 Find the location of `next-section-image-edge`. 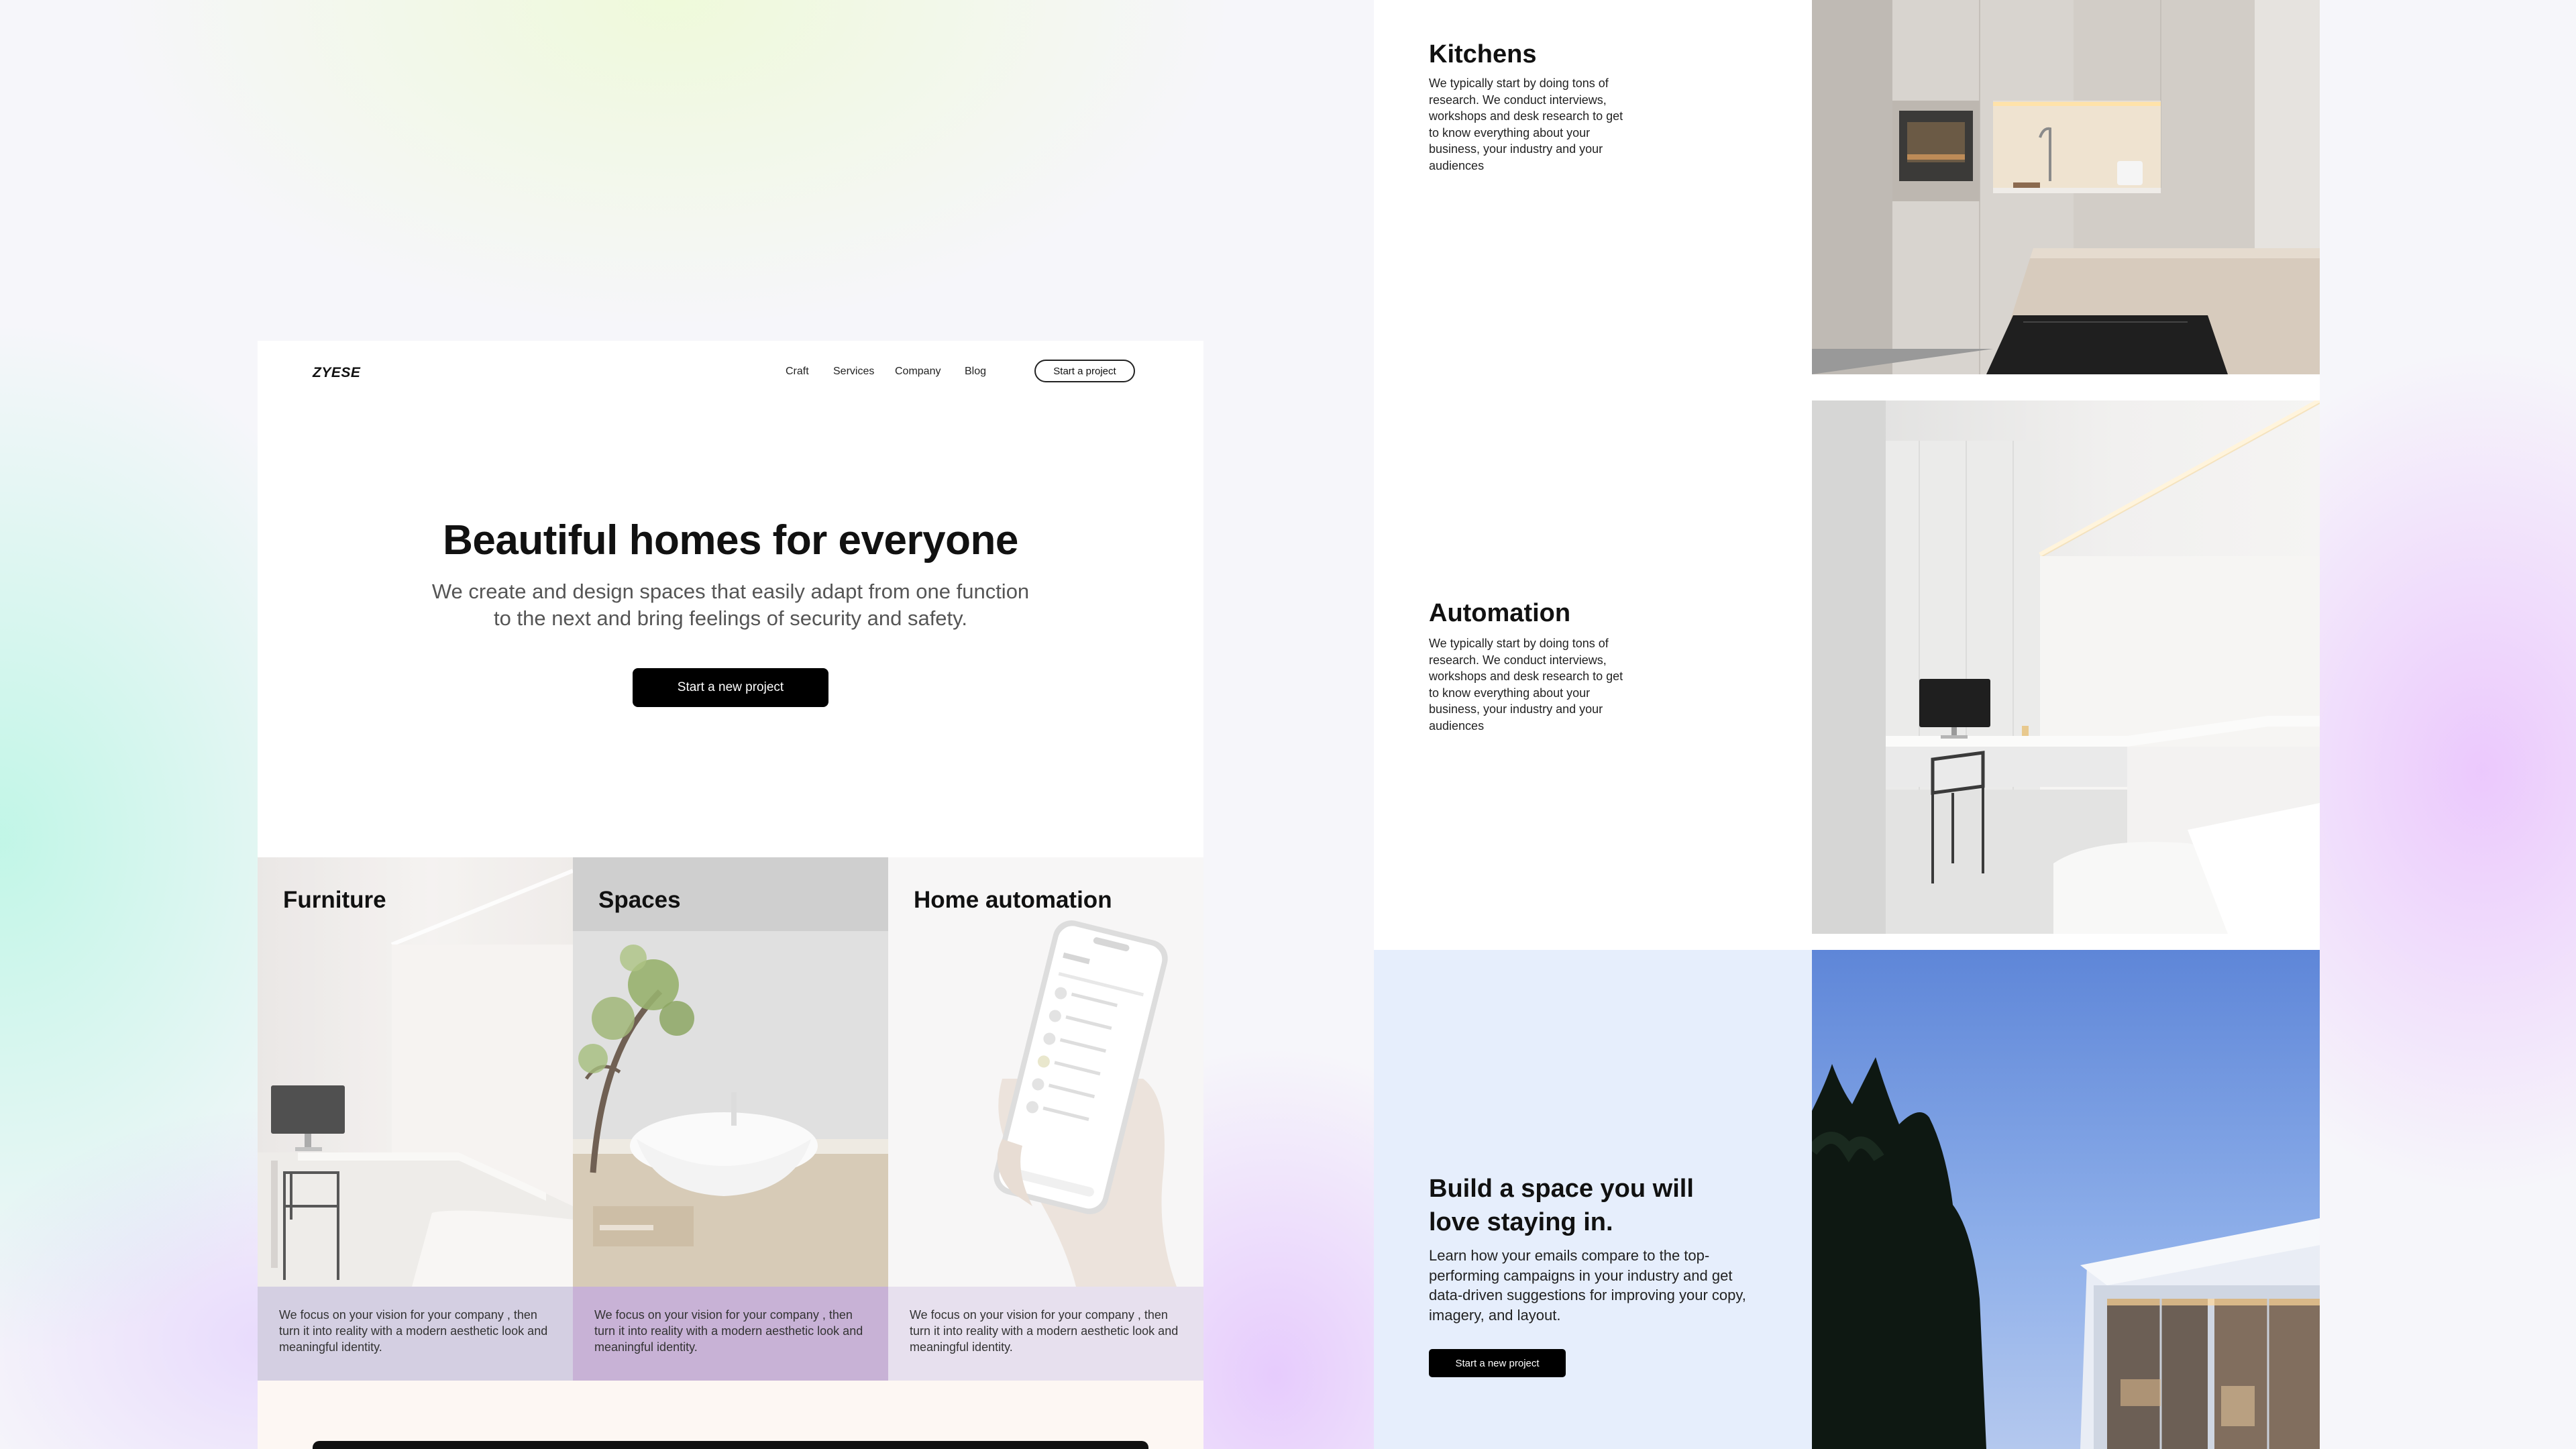

next-section-image-edge is located at coordinates (730, 1445).